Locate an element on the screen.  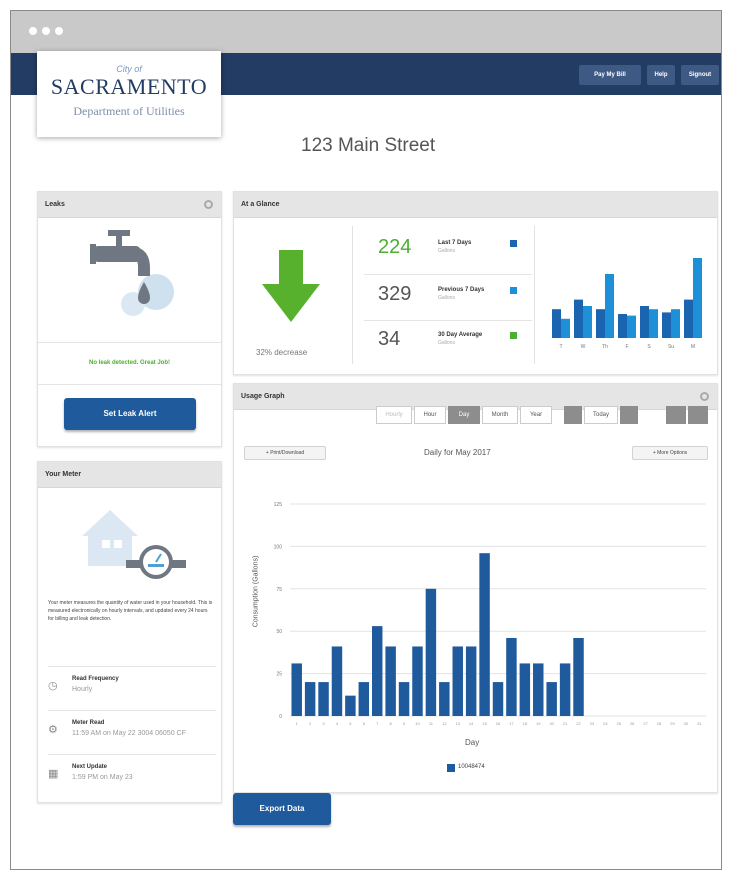
stat-previous-7-days: 329 Previous 7 Days Gallons is located at coordinates (445, 299).